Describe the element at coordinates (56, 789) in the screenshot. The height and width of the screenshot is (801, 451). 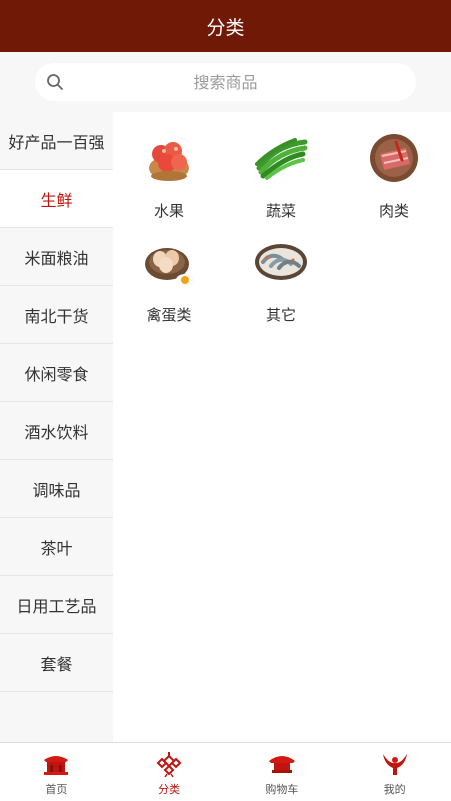
I see `tab-label: 首页` at that location.